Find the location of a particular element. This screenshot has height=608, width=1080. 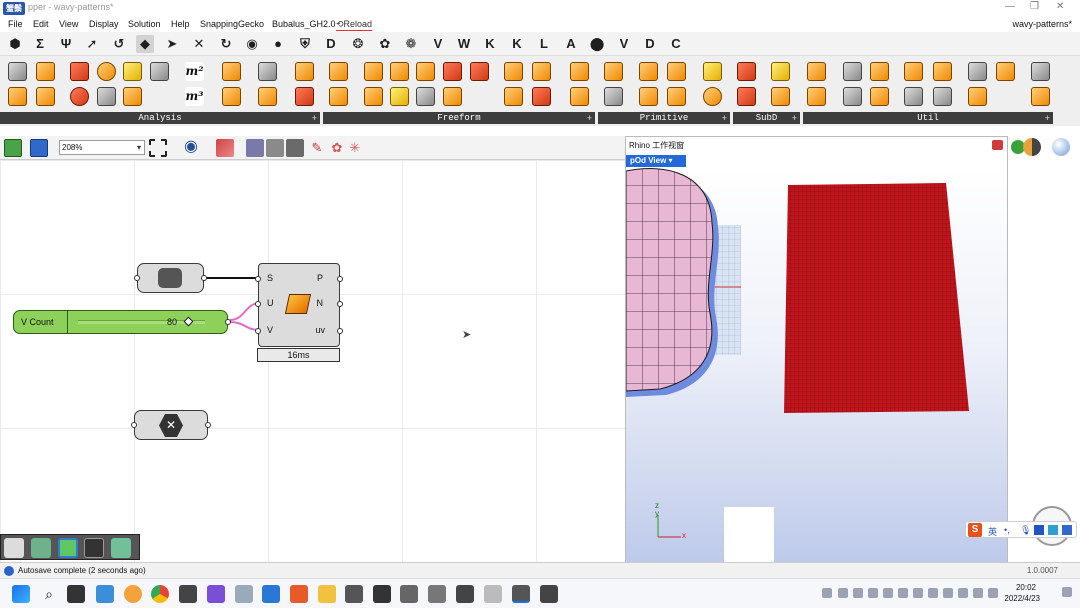

tray-network-icon is located at coordinates (963, 593).